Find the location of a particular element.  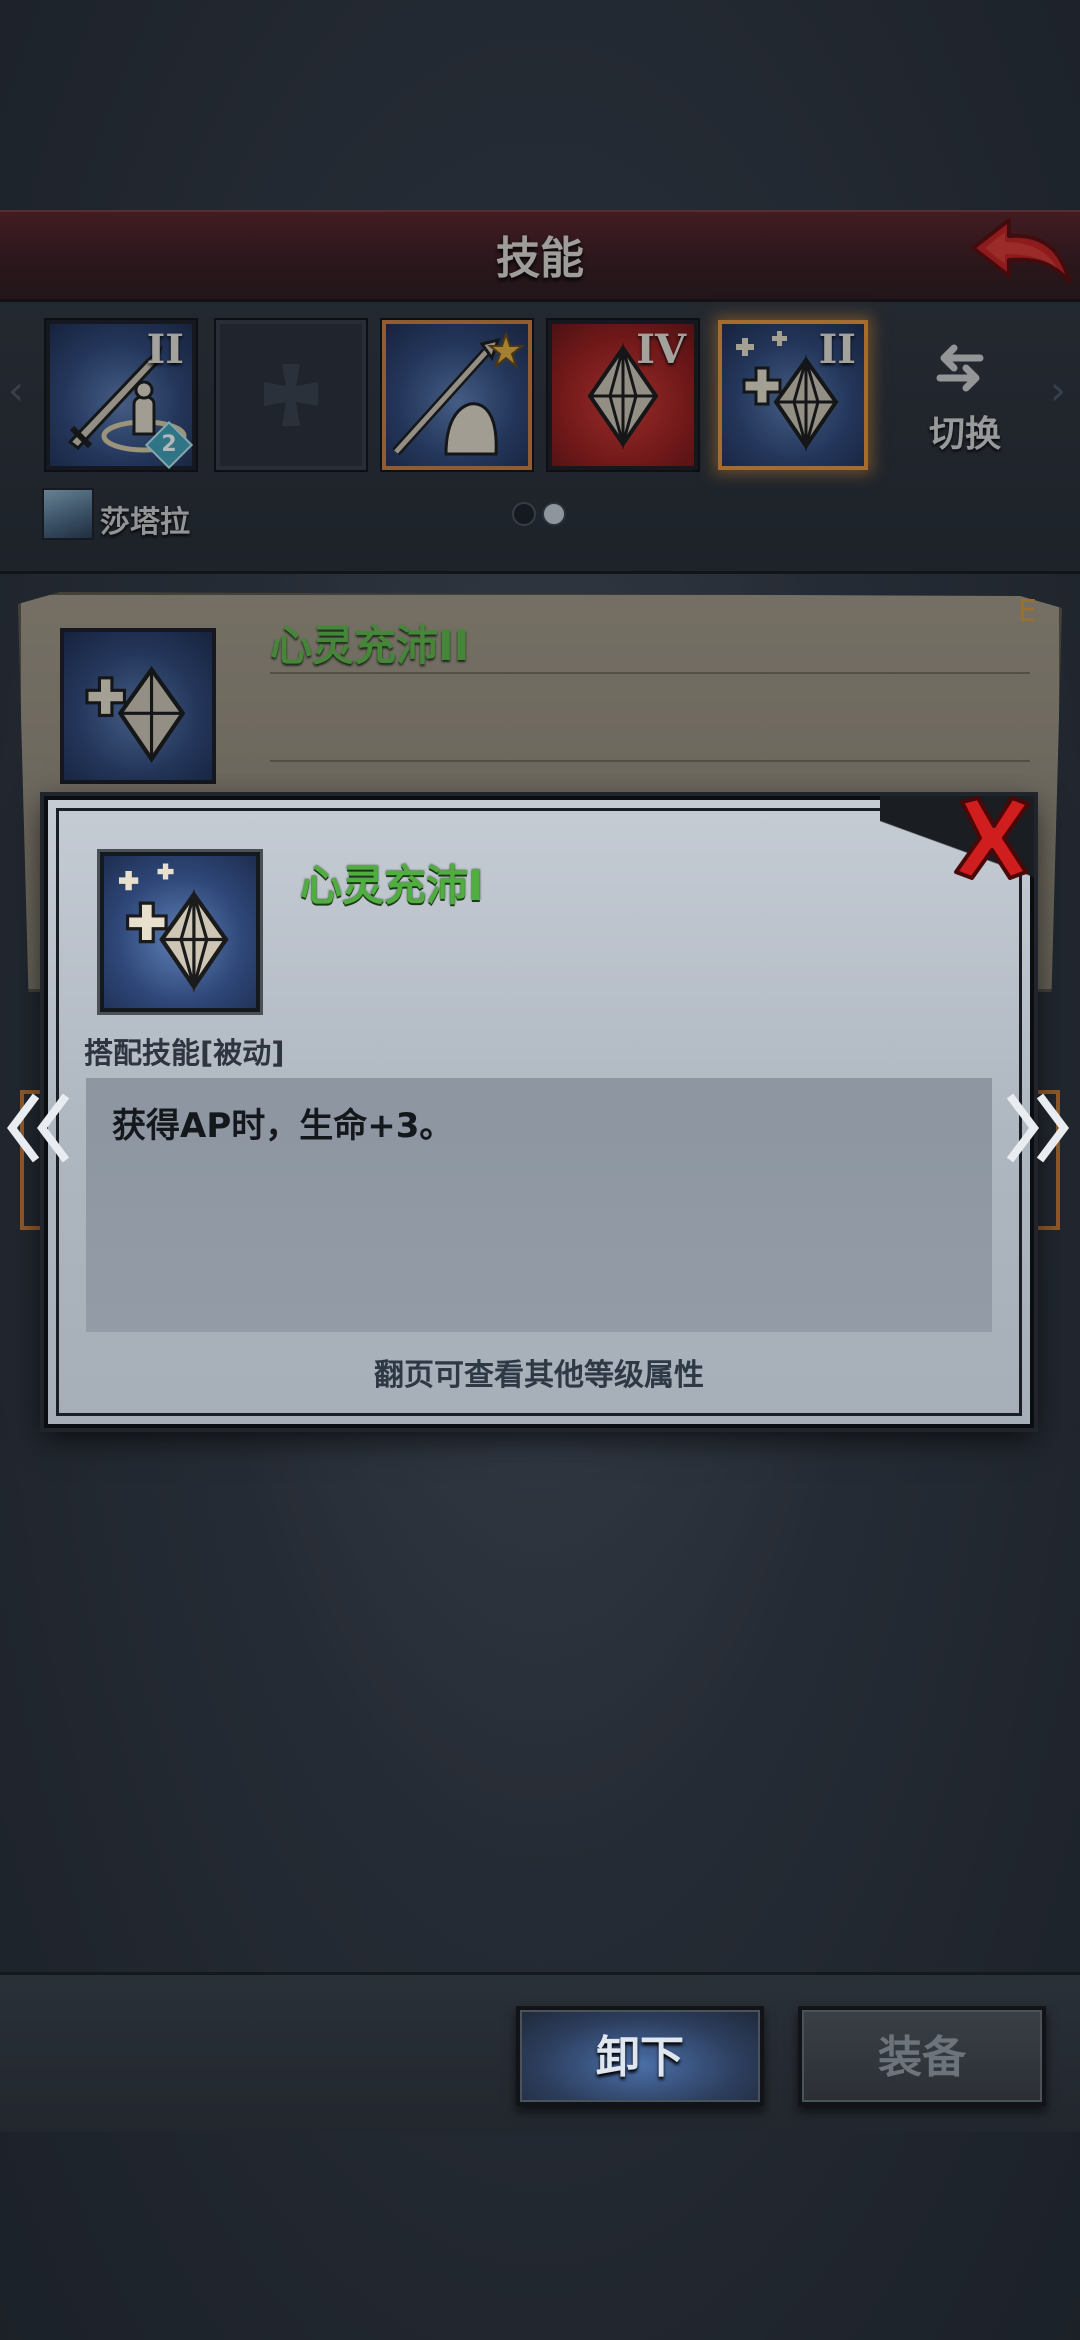

next-level-button is located at coordinates (1037, 1128).